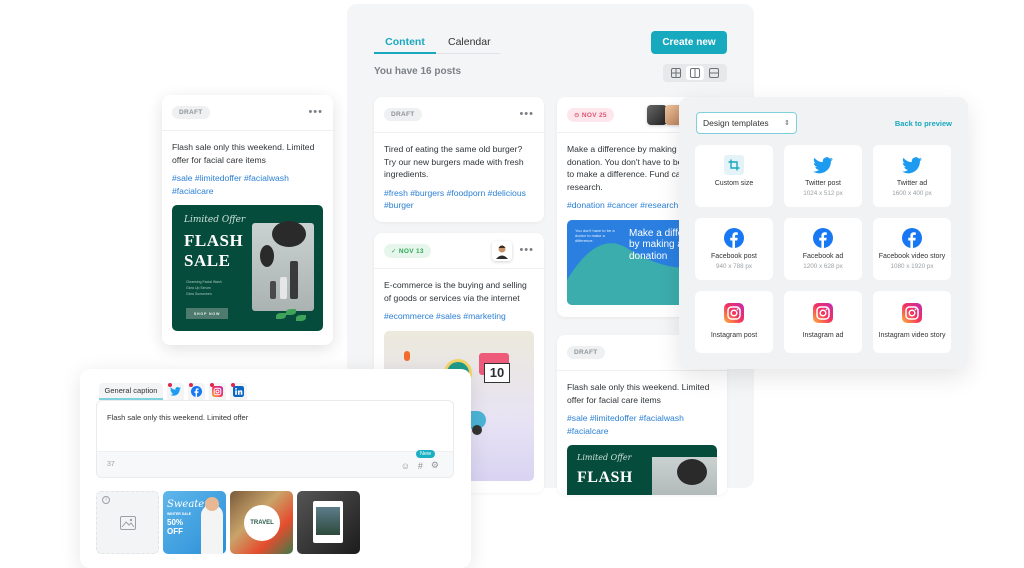  I want to click on grid-view-button, so click(676, 73).